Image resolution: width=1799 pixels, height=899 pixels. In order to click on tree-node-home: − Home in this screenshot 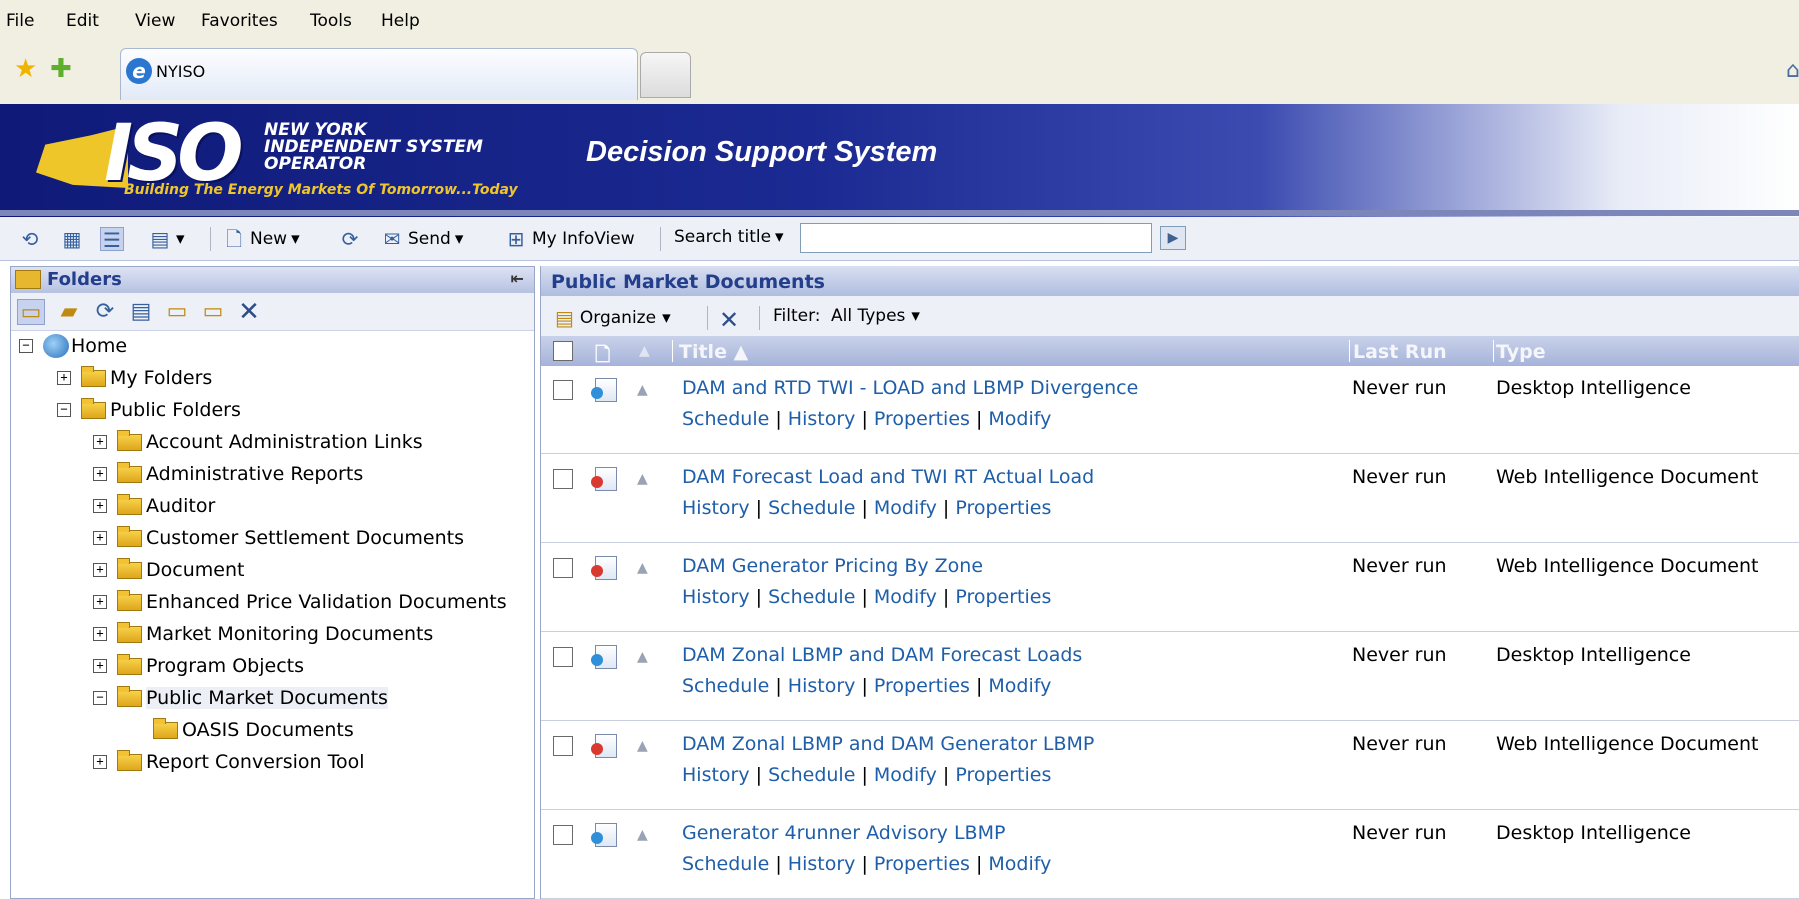, I will do `click(73, 346)`.